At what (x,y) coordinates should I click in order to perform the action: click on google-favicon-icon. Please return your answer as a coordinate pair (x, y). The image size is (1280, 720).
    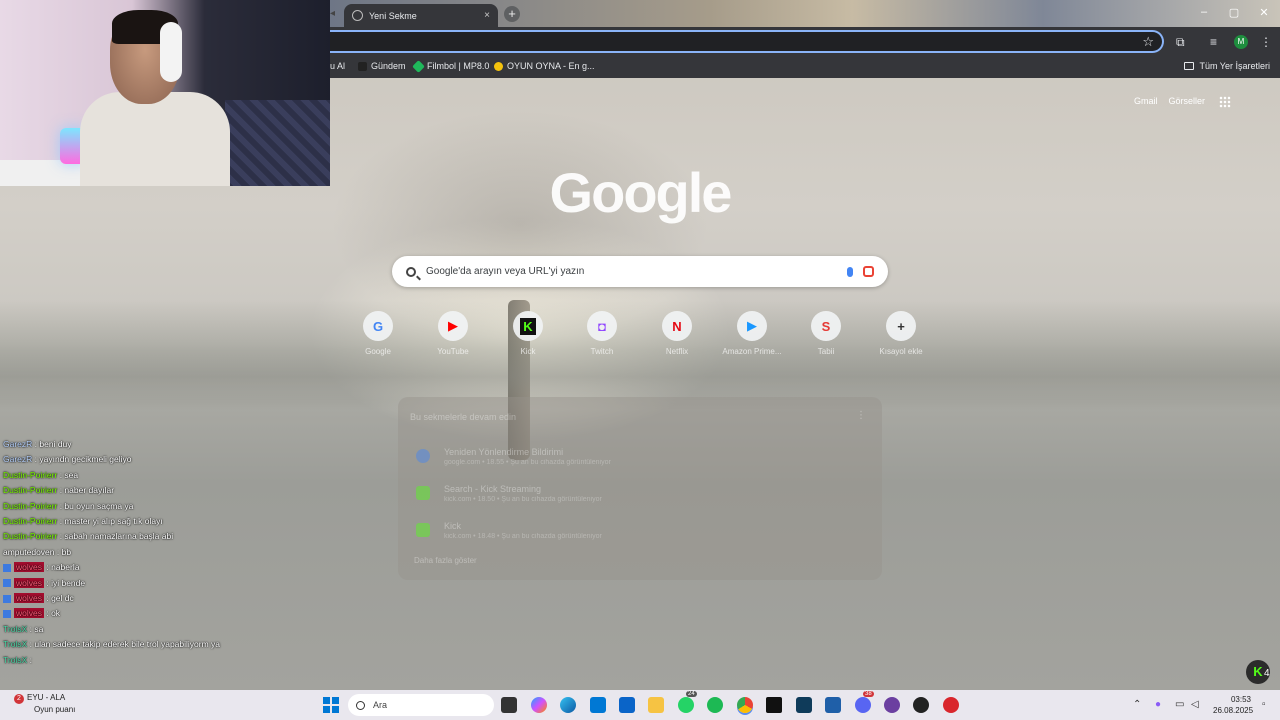
    Looking at the image, I should click on (423, 456).